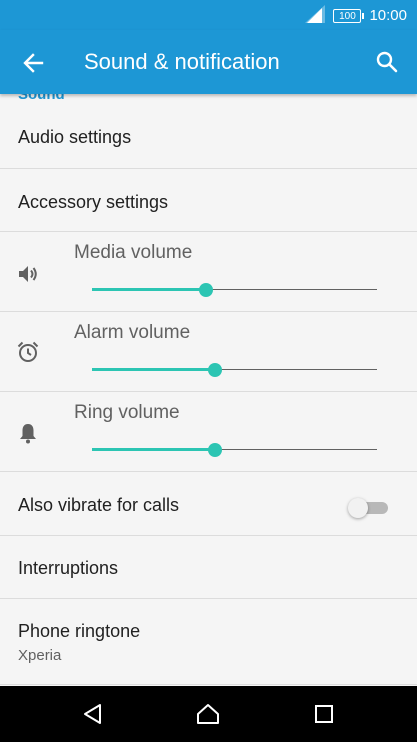 The width and height of the screenshot is (417, 742). I want to click on back-triangle-icon, so click(92, 714).